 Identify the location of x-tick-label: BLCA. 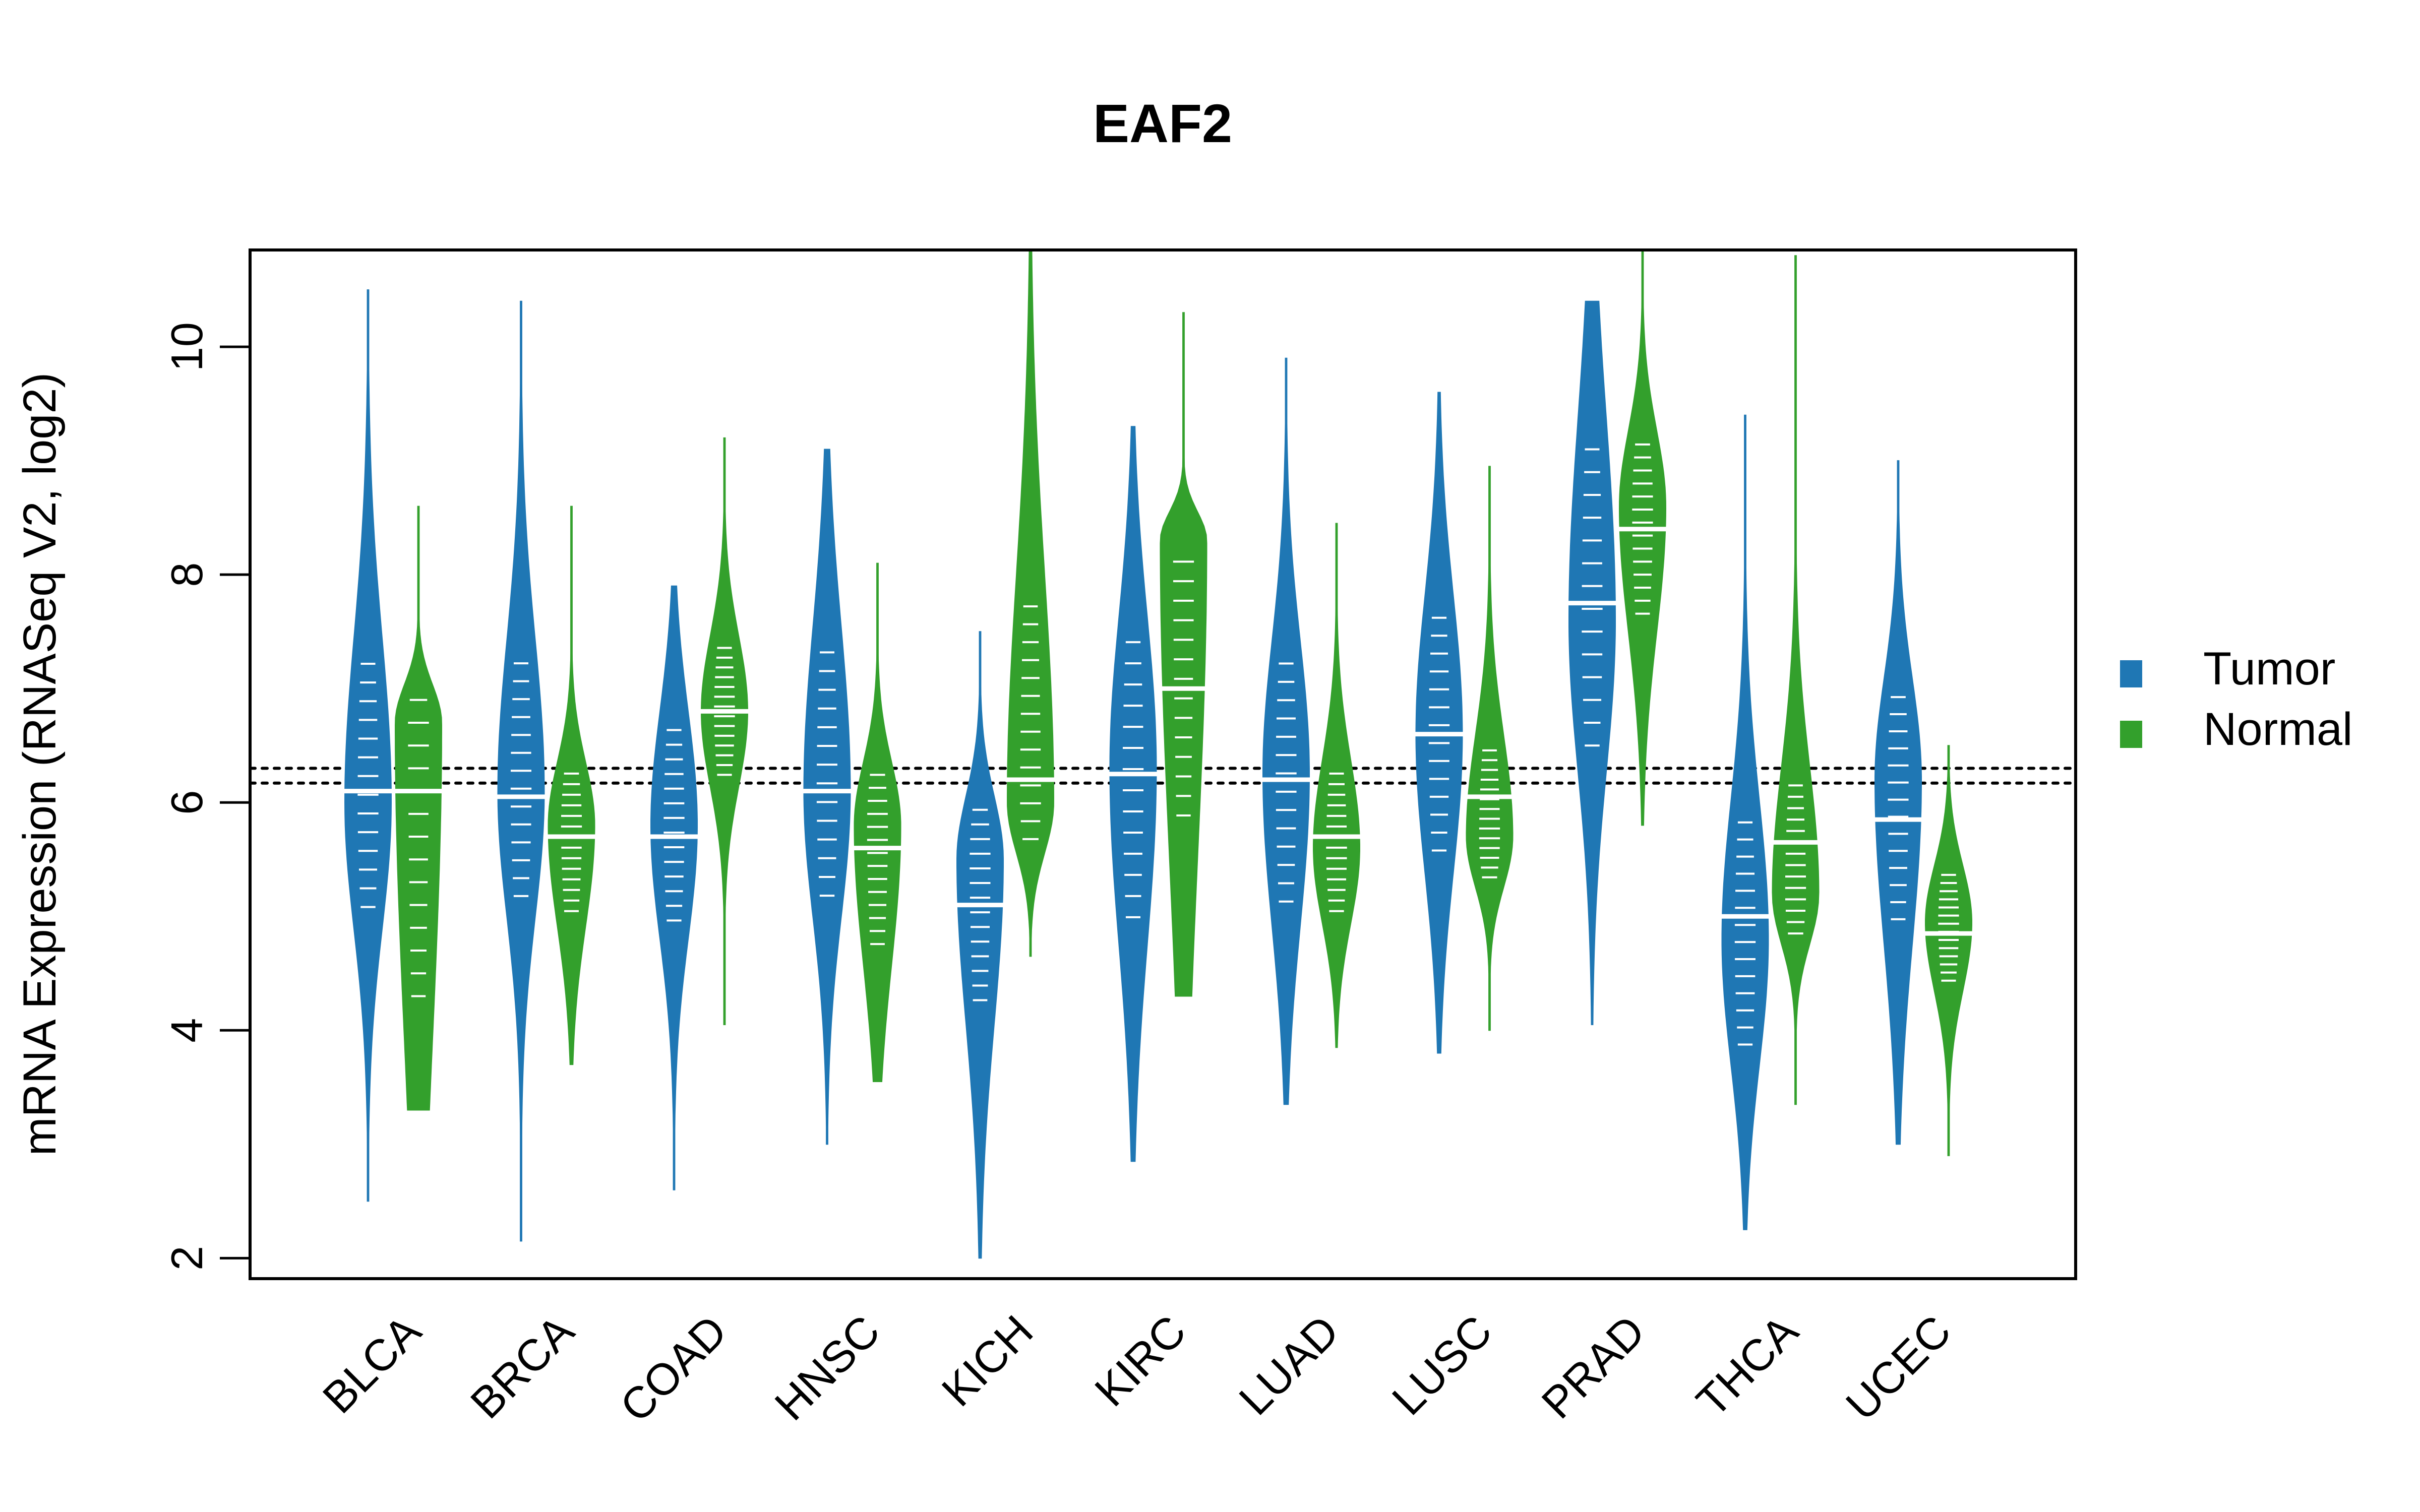
(372, 1364).